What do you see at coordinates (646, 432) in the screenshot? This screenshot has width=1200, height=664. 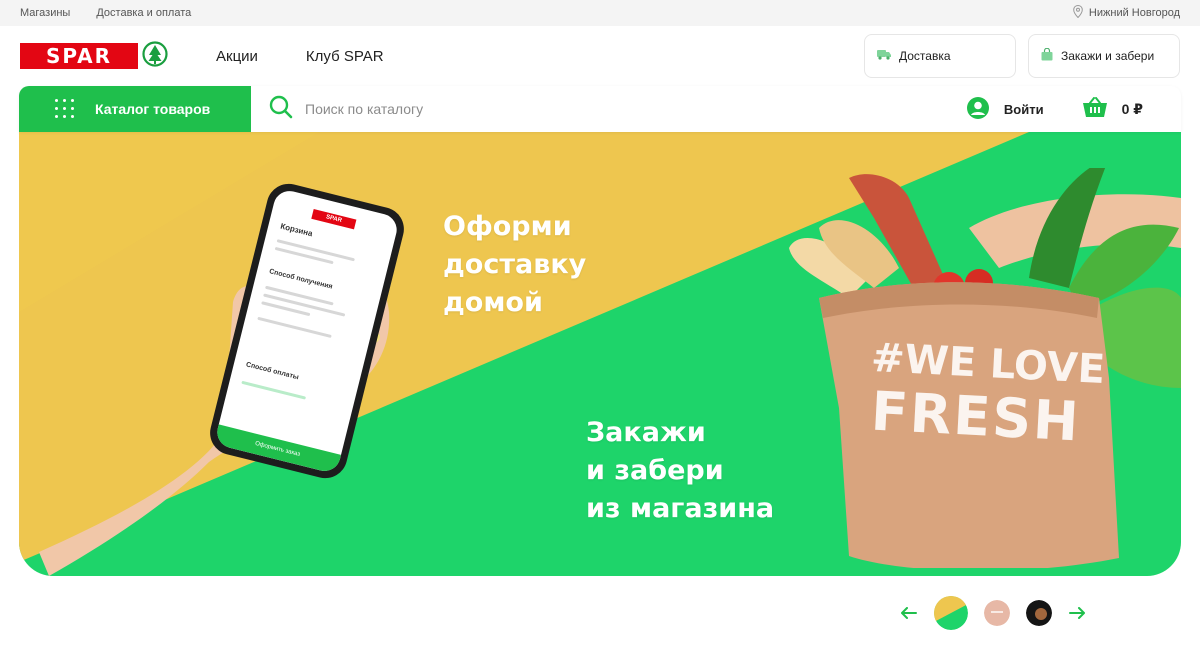 I see `headline-pickup-line: Закажи` at bounding box center [646, 432].